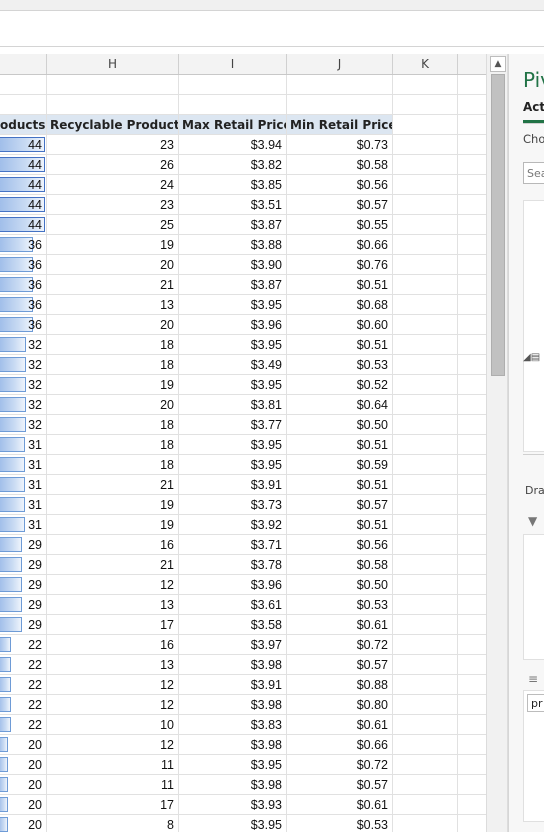 The width and height of the screenshot is (544, 832). Describe the element at coordinates (233, 605) in the screenshot. I see `table-cell-i: $3.61` at that location.